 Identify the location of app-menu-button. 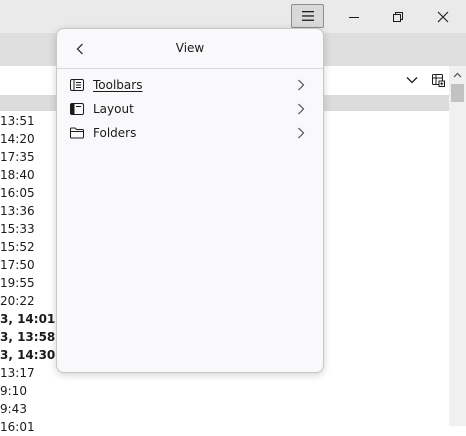
(307, 16).